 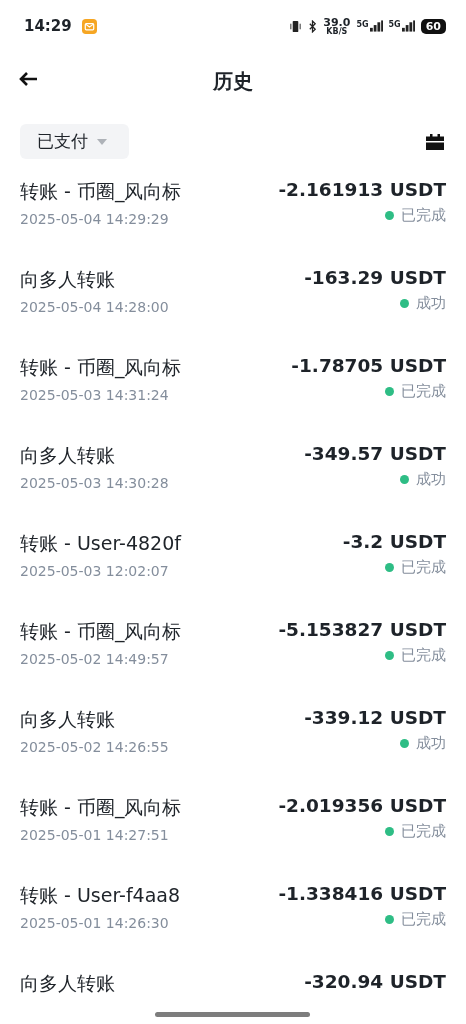 I want to click on transaction-amount: -163.29 USDT, so click(x=375, y=277).